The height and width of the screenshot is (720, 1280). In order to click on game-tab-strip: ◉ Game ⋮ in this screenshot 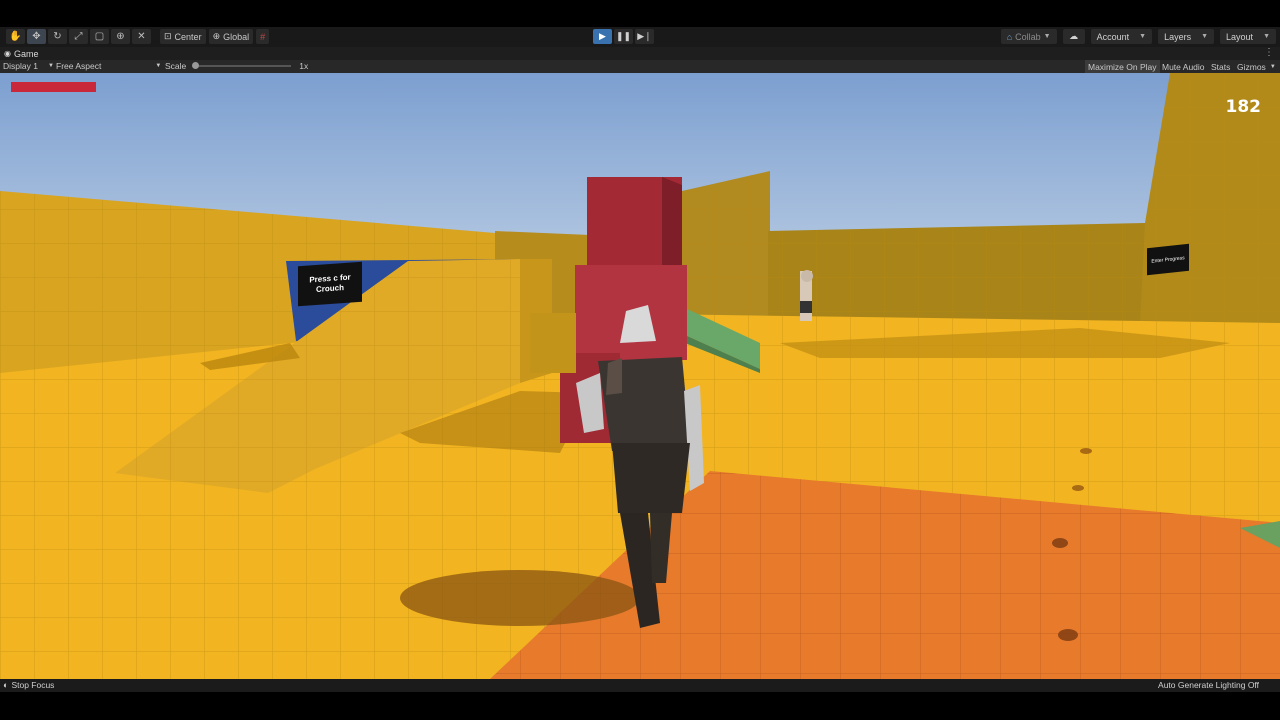, I will do `click(640, 53)`.